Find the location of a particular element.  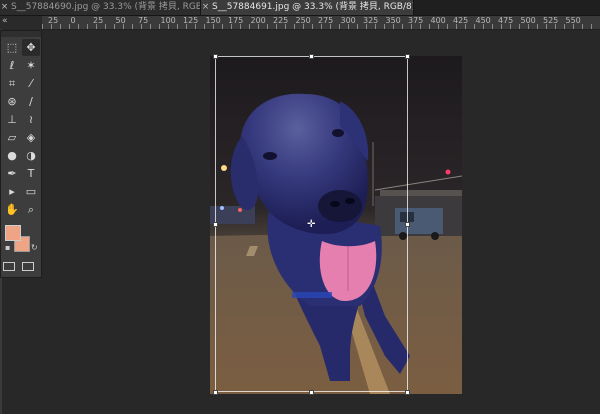

blur-icon: ● is located at coordinates (12, 155).